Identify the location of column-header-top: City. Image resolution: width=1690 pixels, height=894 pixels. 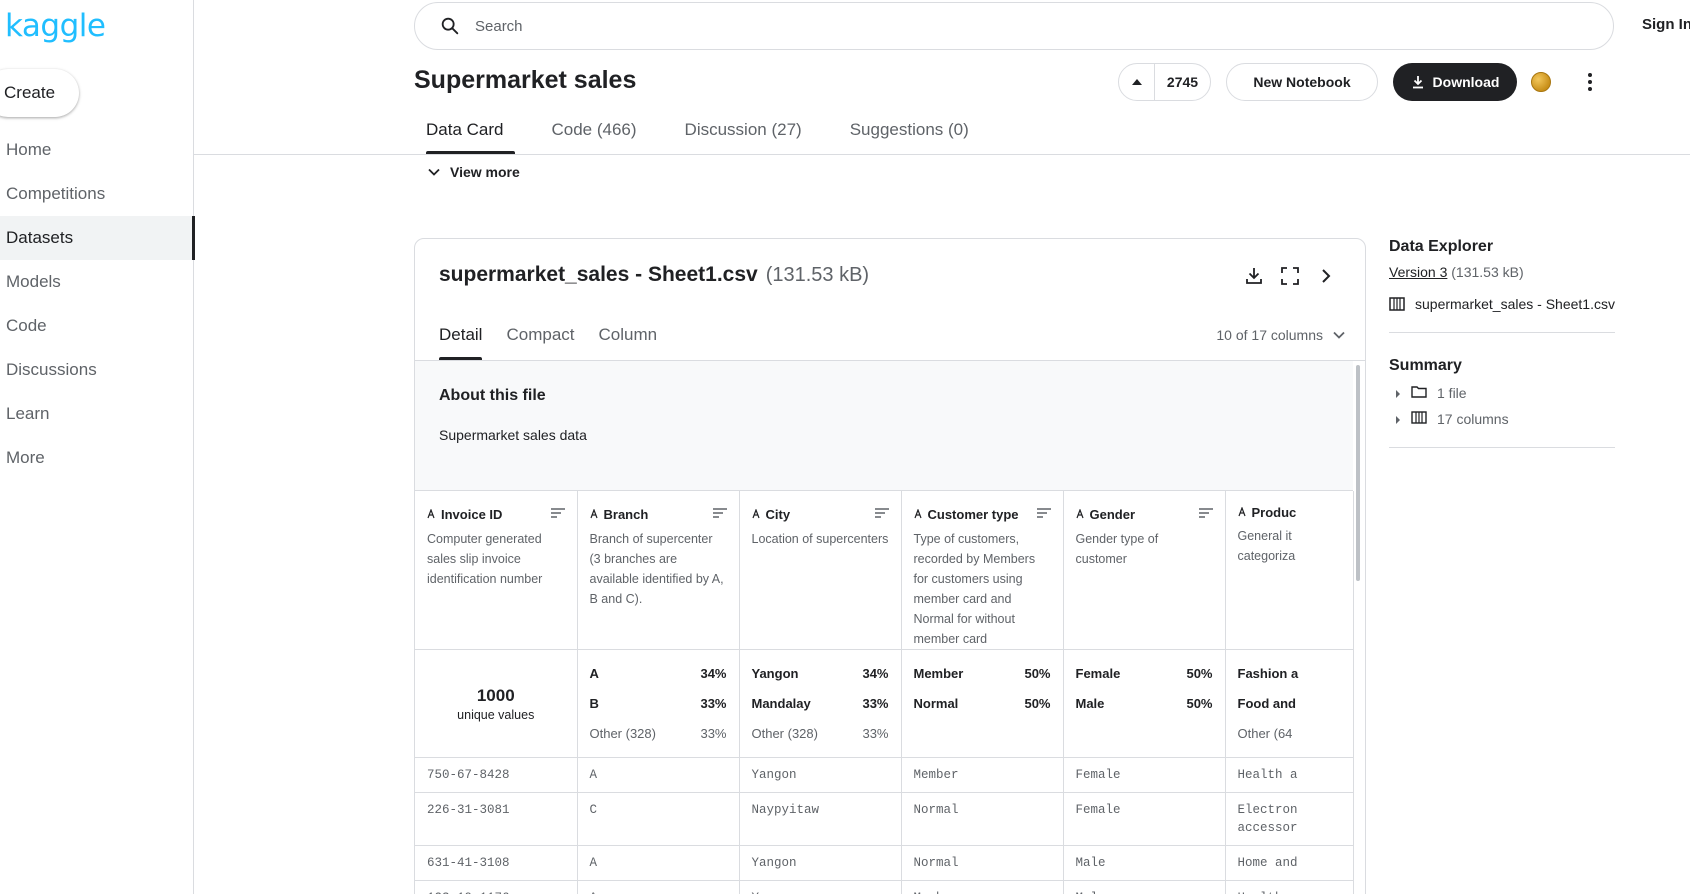
(820, 514).